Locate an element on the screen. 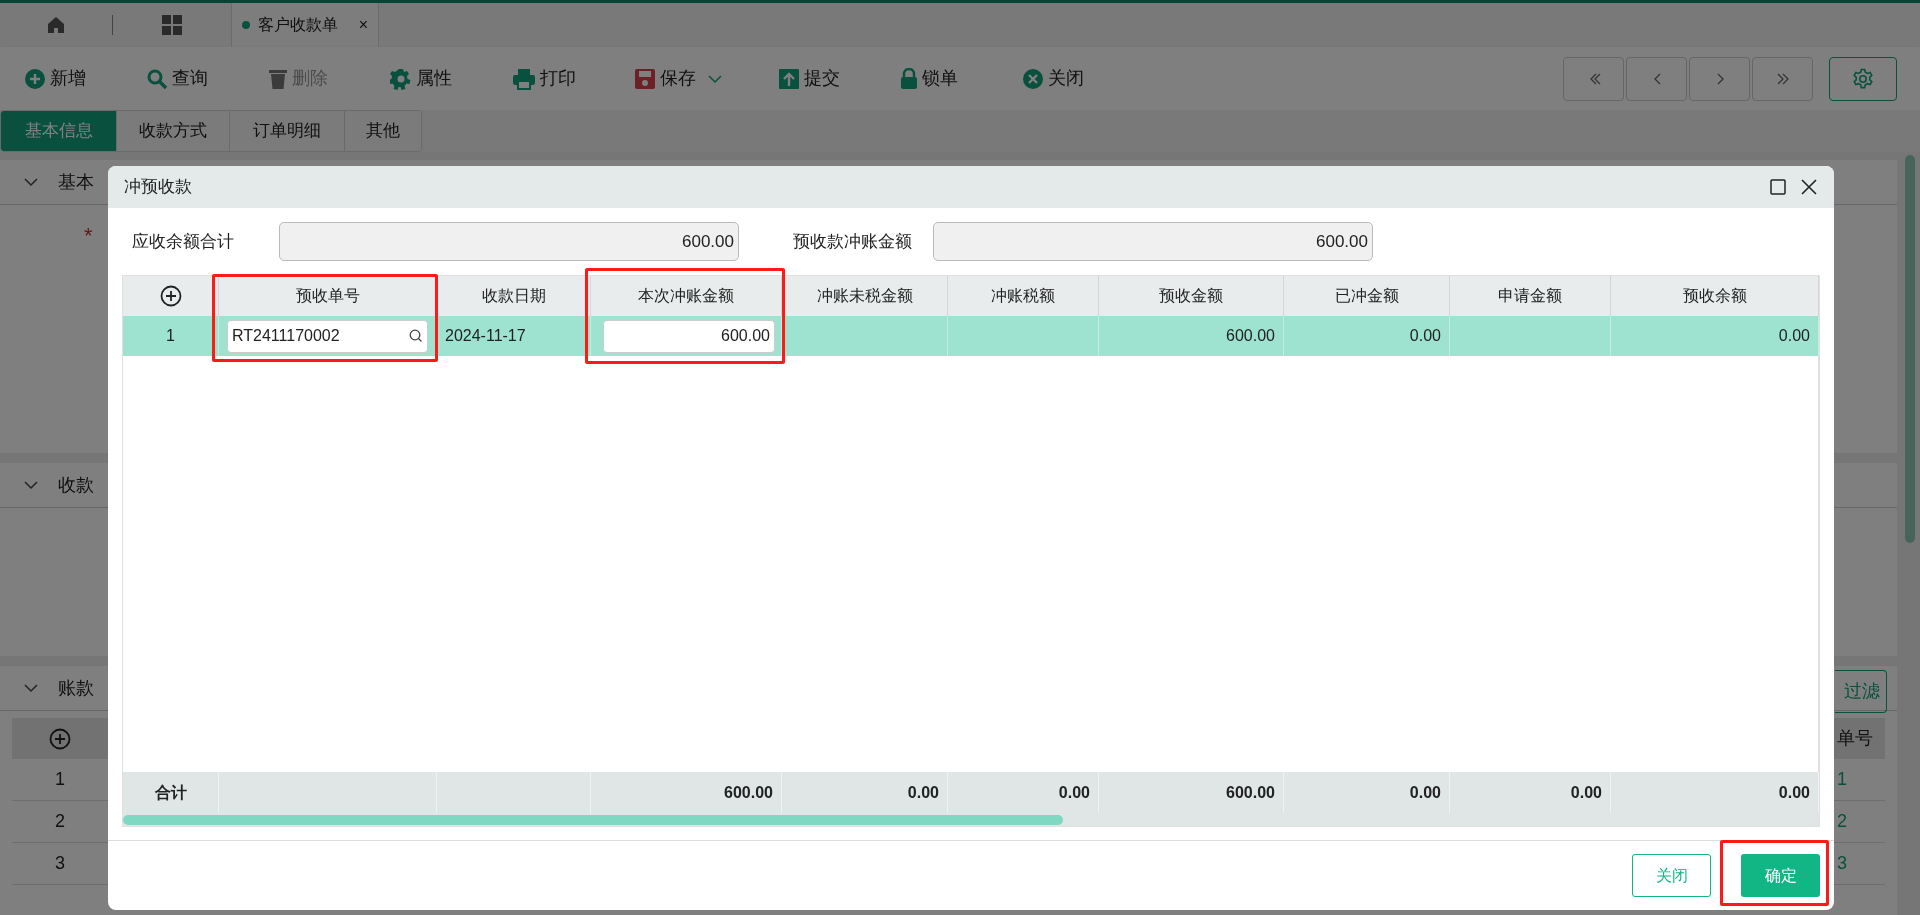 The image size is (1920, 915). table-cell-text: 3 is located at coordinates (1842, 863).